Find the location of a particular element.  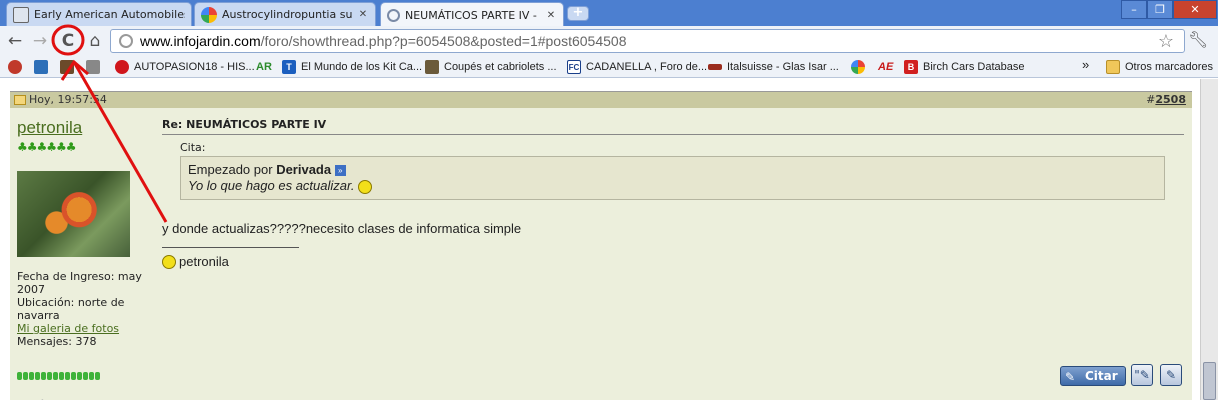

grin-smiley-icon is located at coordinates (169, 261).